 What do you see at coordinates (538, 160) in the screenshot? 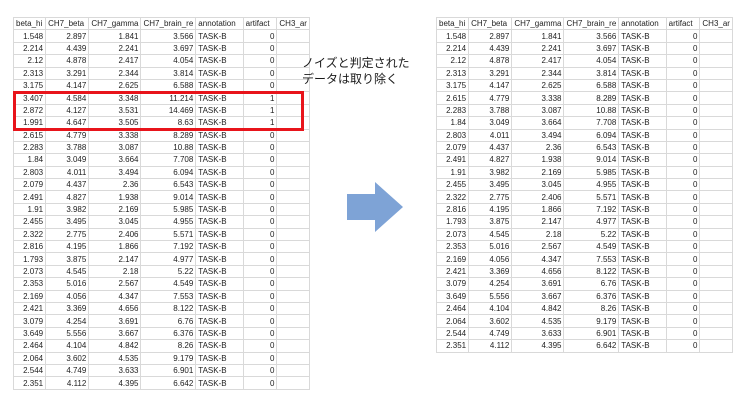
I see `table-cell: 1.938` at bounding box center [538, 160].